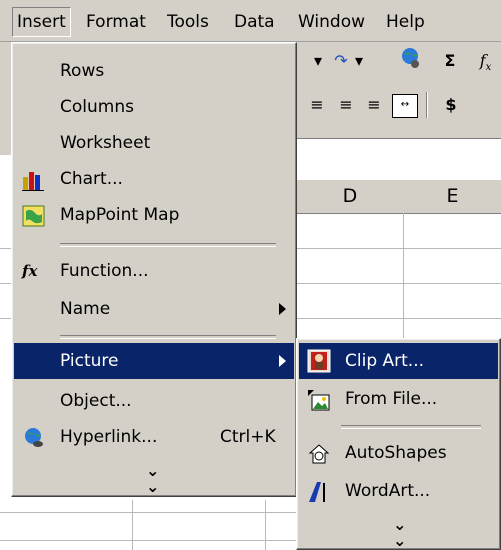 The width and height of the screenshot is (501, 550). I want to click on menu-item-label: Rows, so click(82, 71).